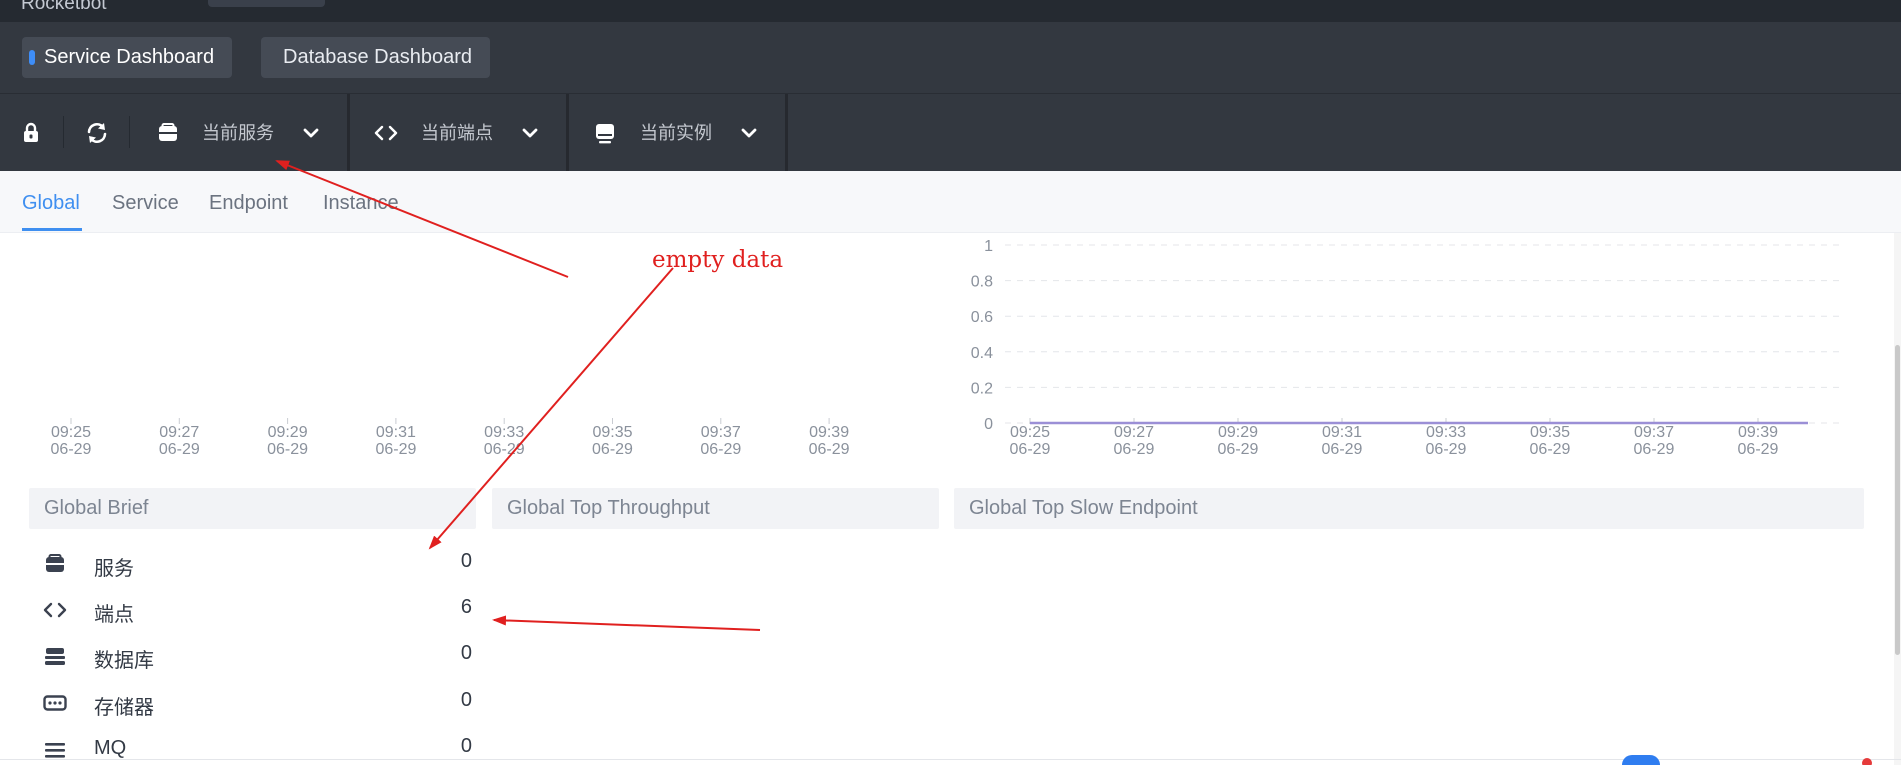 The image size is (1901, 765). I want to click on active-indicator, so click(32, 57).